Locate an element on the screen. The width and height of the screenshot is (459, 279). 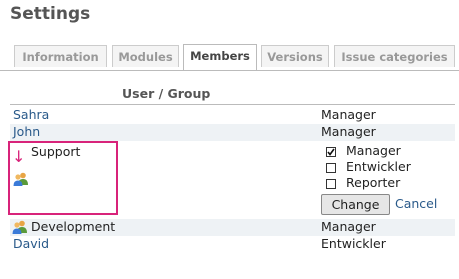
role-checkbox-entwickler is located at coordinates (331, 168).